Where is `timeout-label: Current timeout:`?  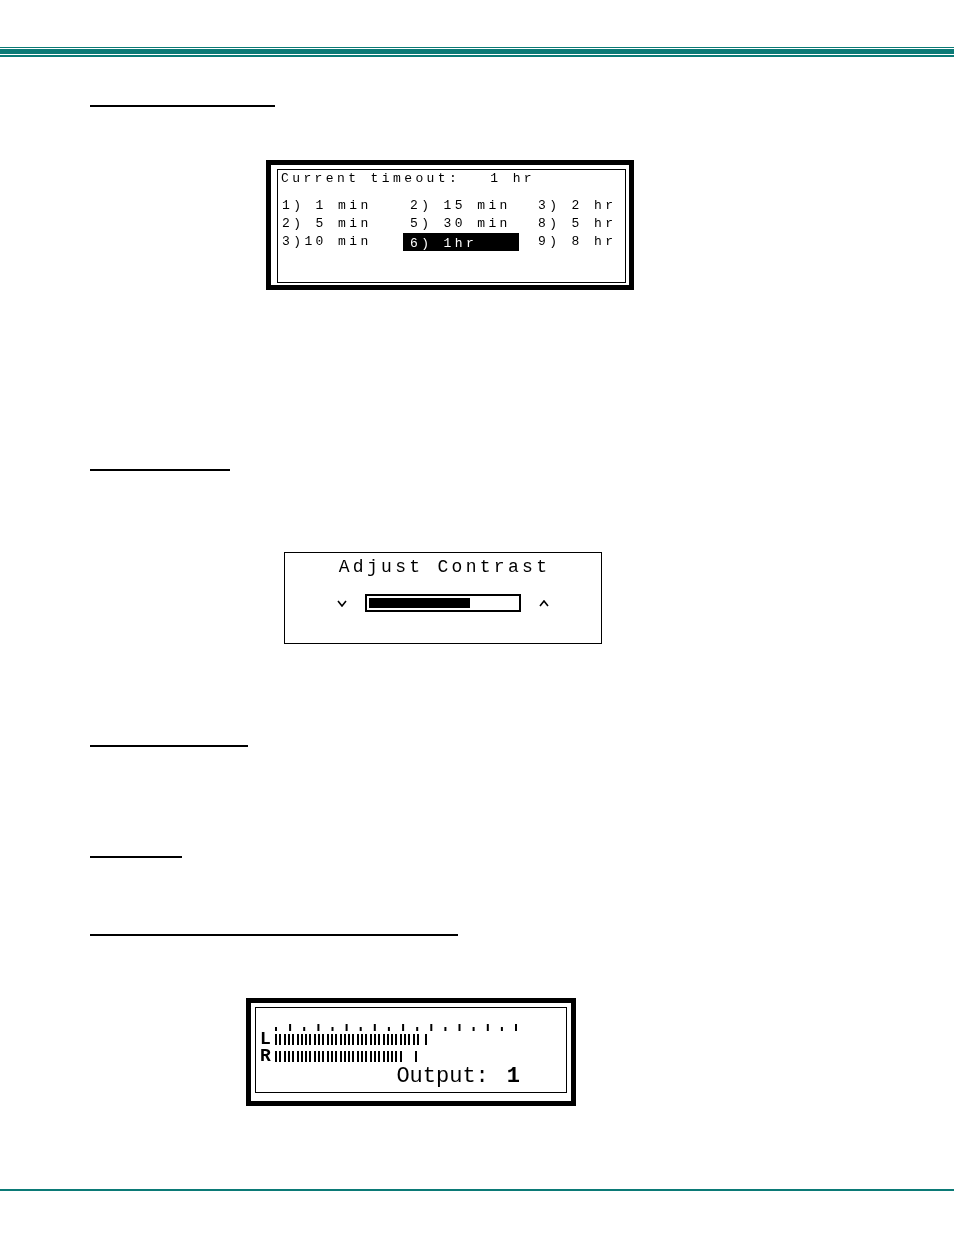
timeout-label: Current timeout: is located at coordinates (370, 179).